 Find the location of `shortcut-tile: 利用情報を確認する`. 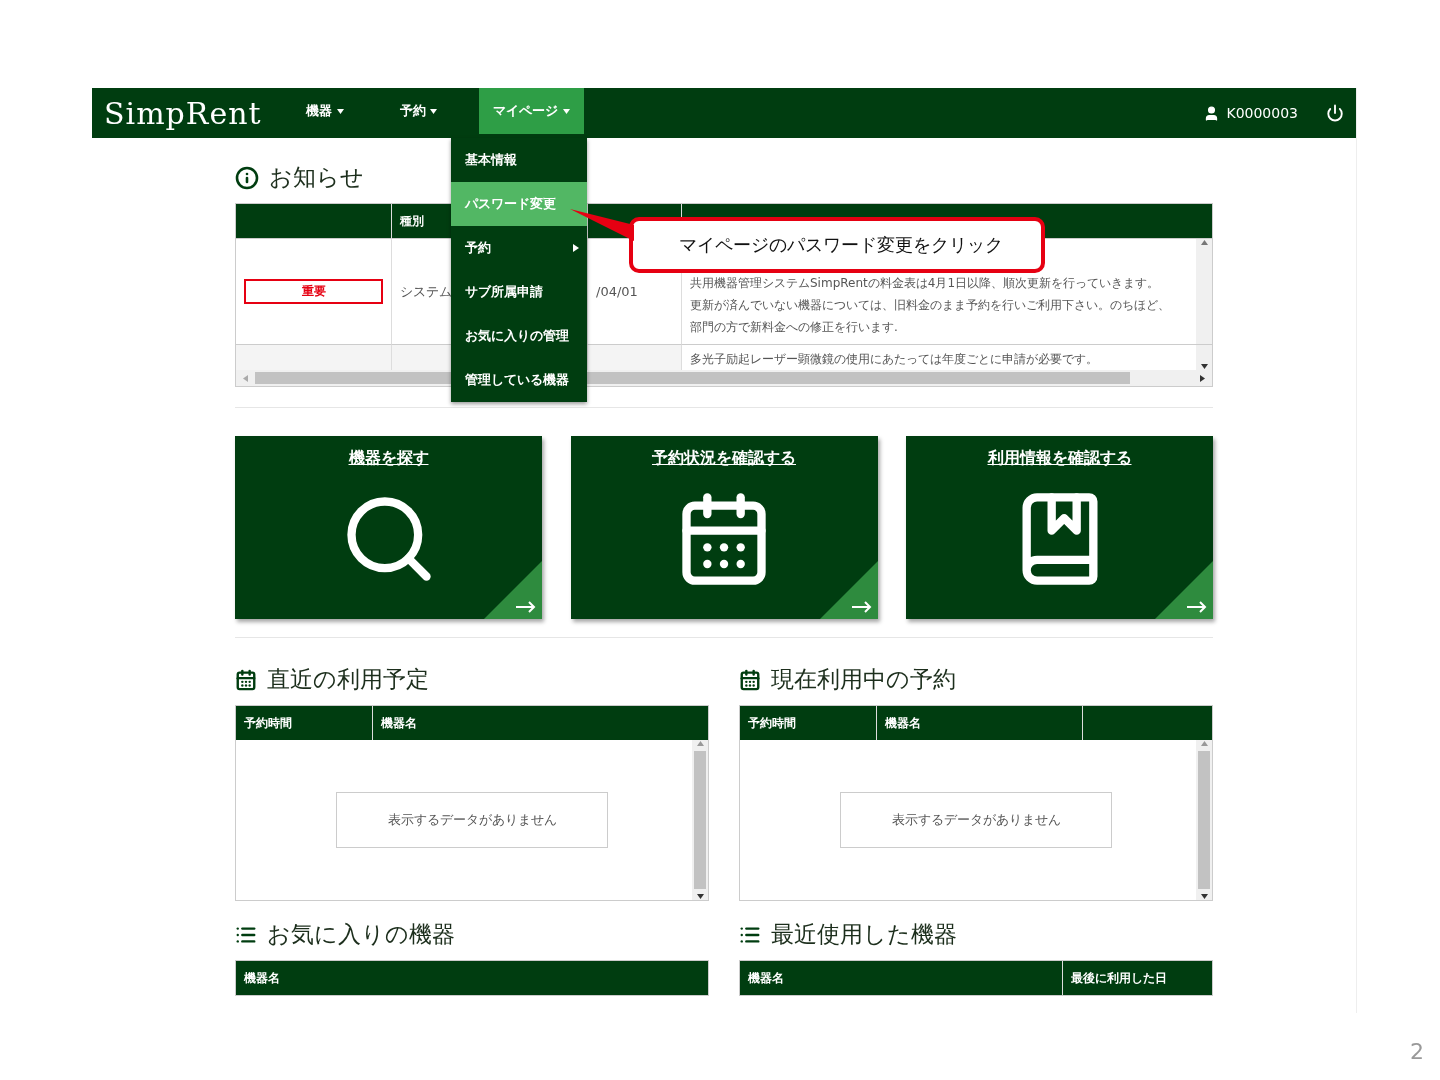

shortcut-tile: 利用情報を確認する is located at coordinates (1059, 527).